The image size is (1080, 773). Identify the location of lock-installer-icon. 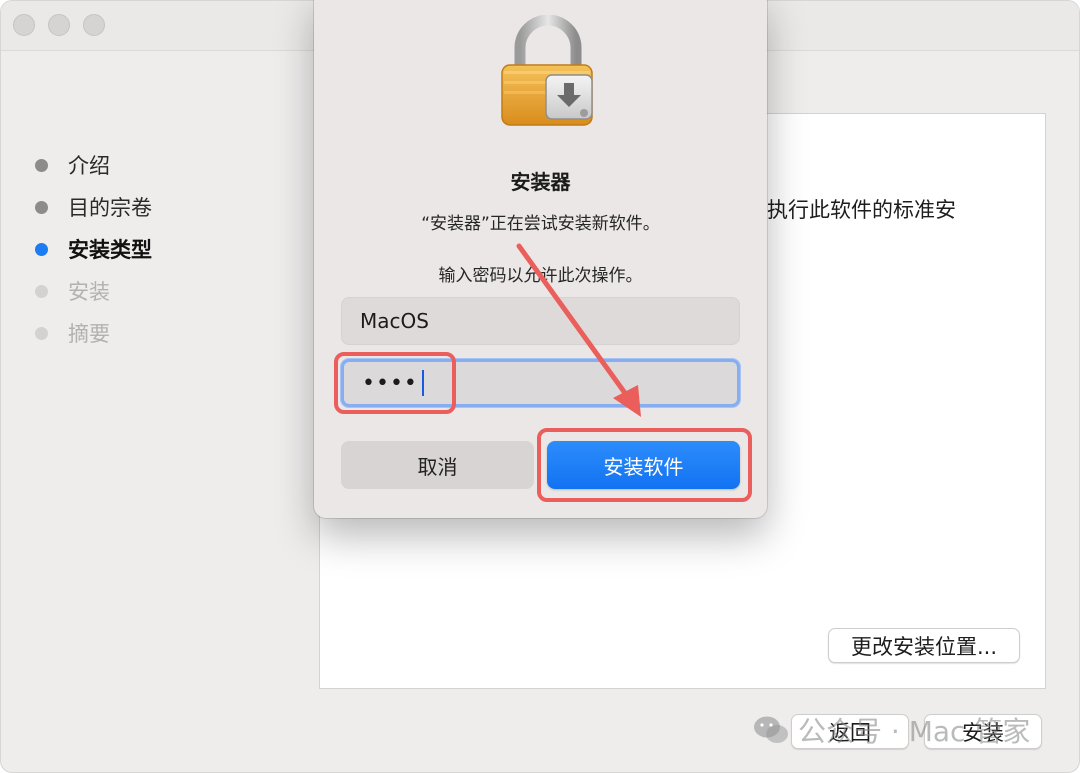
(547, 70).